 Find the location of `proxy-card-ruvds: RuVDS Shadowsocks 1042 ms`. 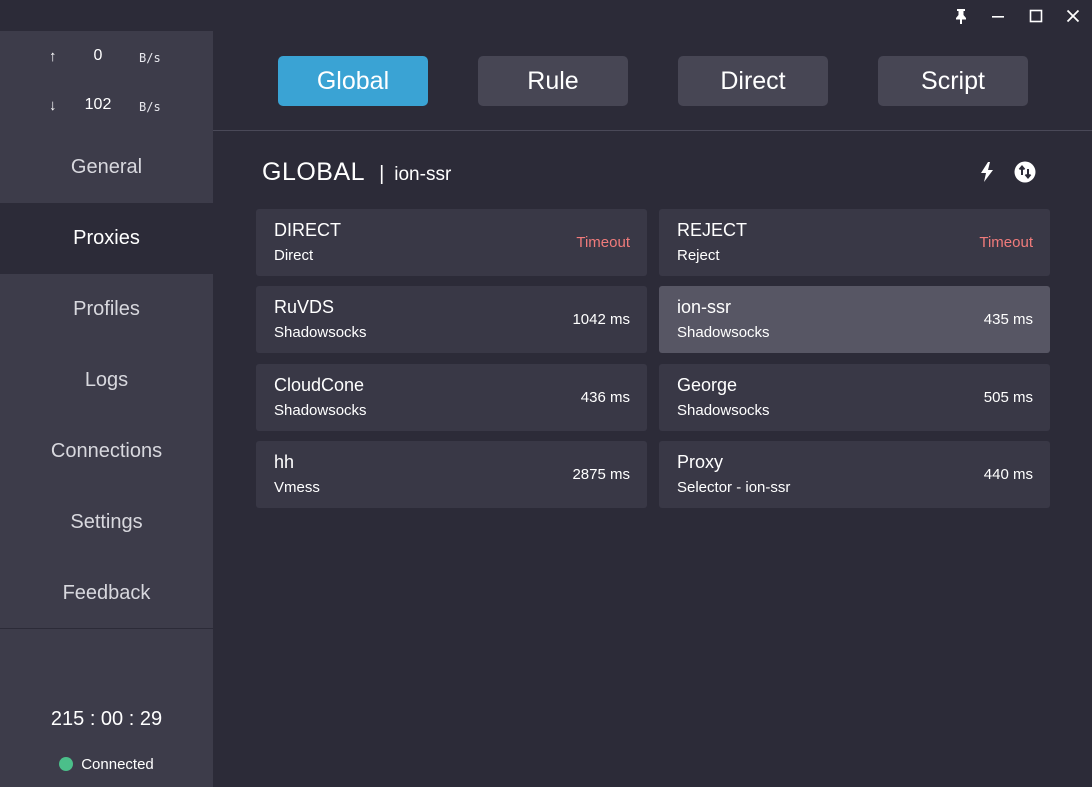

proxy-card-ruvds: RuVDS Shadowsocks 1042 ms is located at coordinates (451, 319).